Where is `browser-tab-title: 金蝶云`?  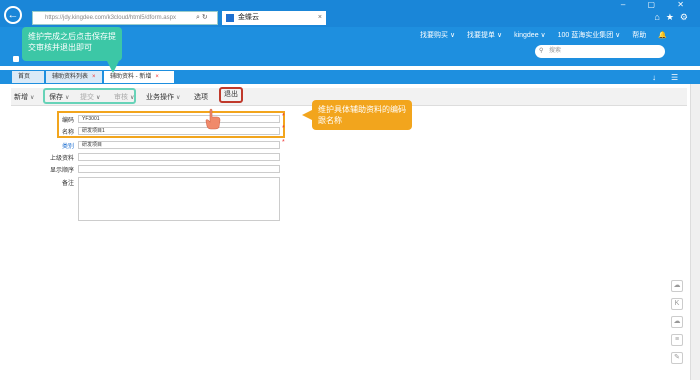
browser-tab-title: 金蝶云 is located at coordinates (248, 17).